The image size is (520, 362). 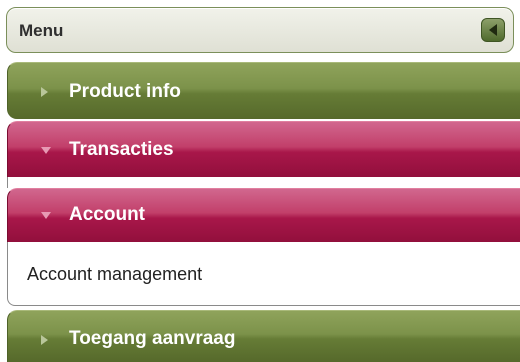 I want to click on section-label: Product info, so click(x=125, y=91).